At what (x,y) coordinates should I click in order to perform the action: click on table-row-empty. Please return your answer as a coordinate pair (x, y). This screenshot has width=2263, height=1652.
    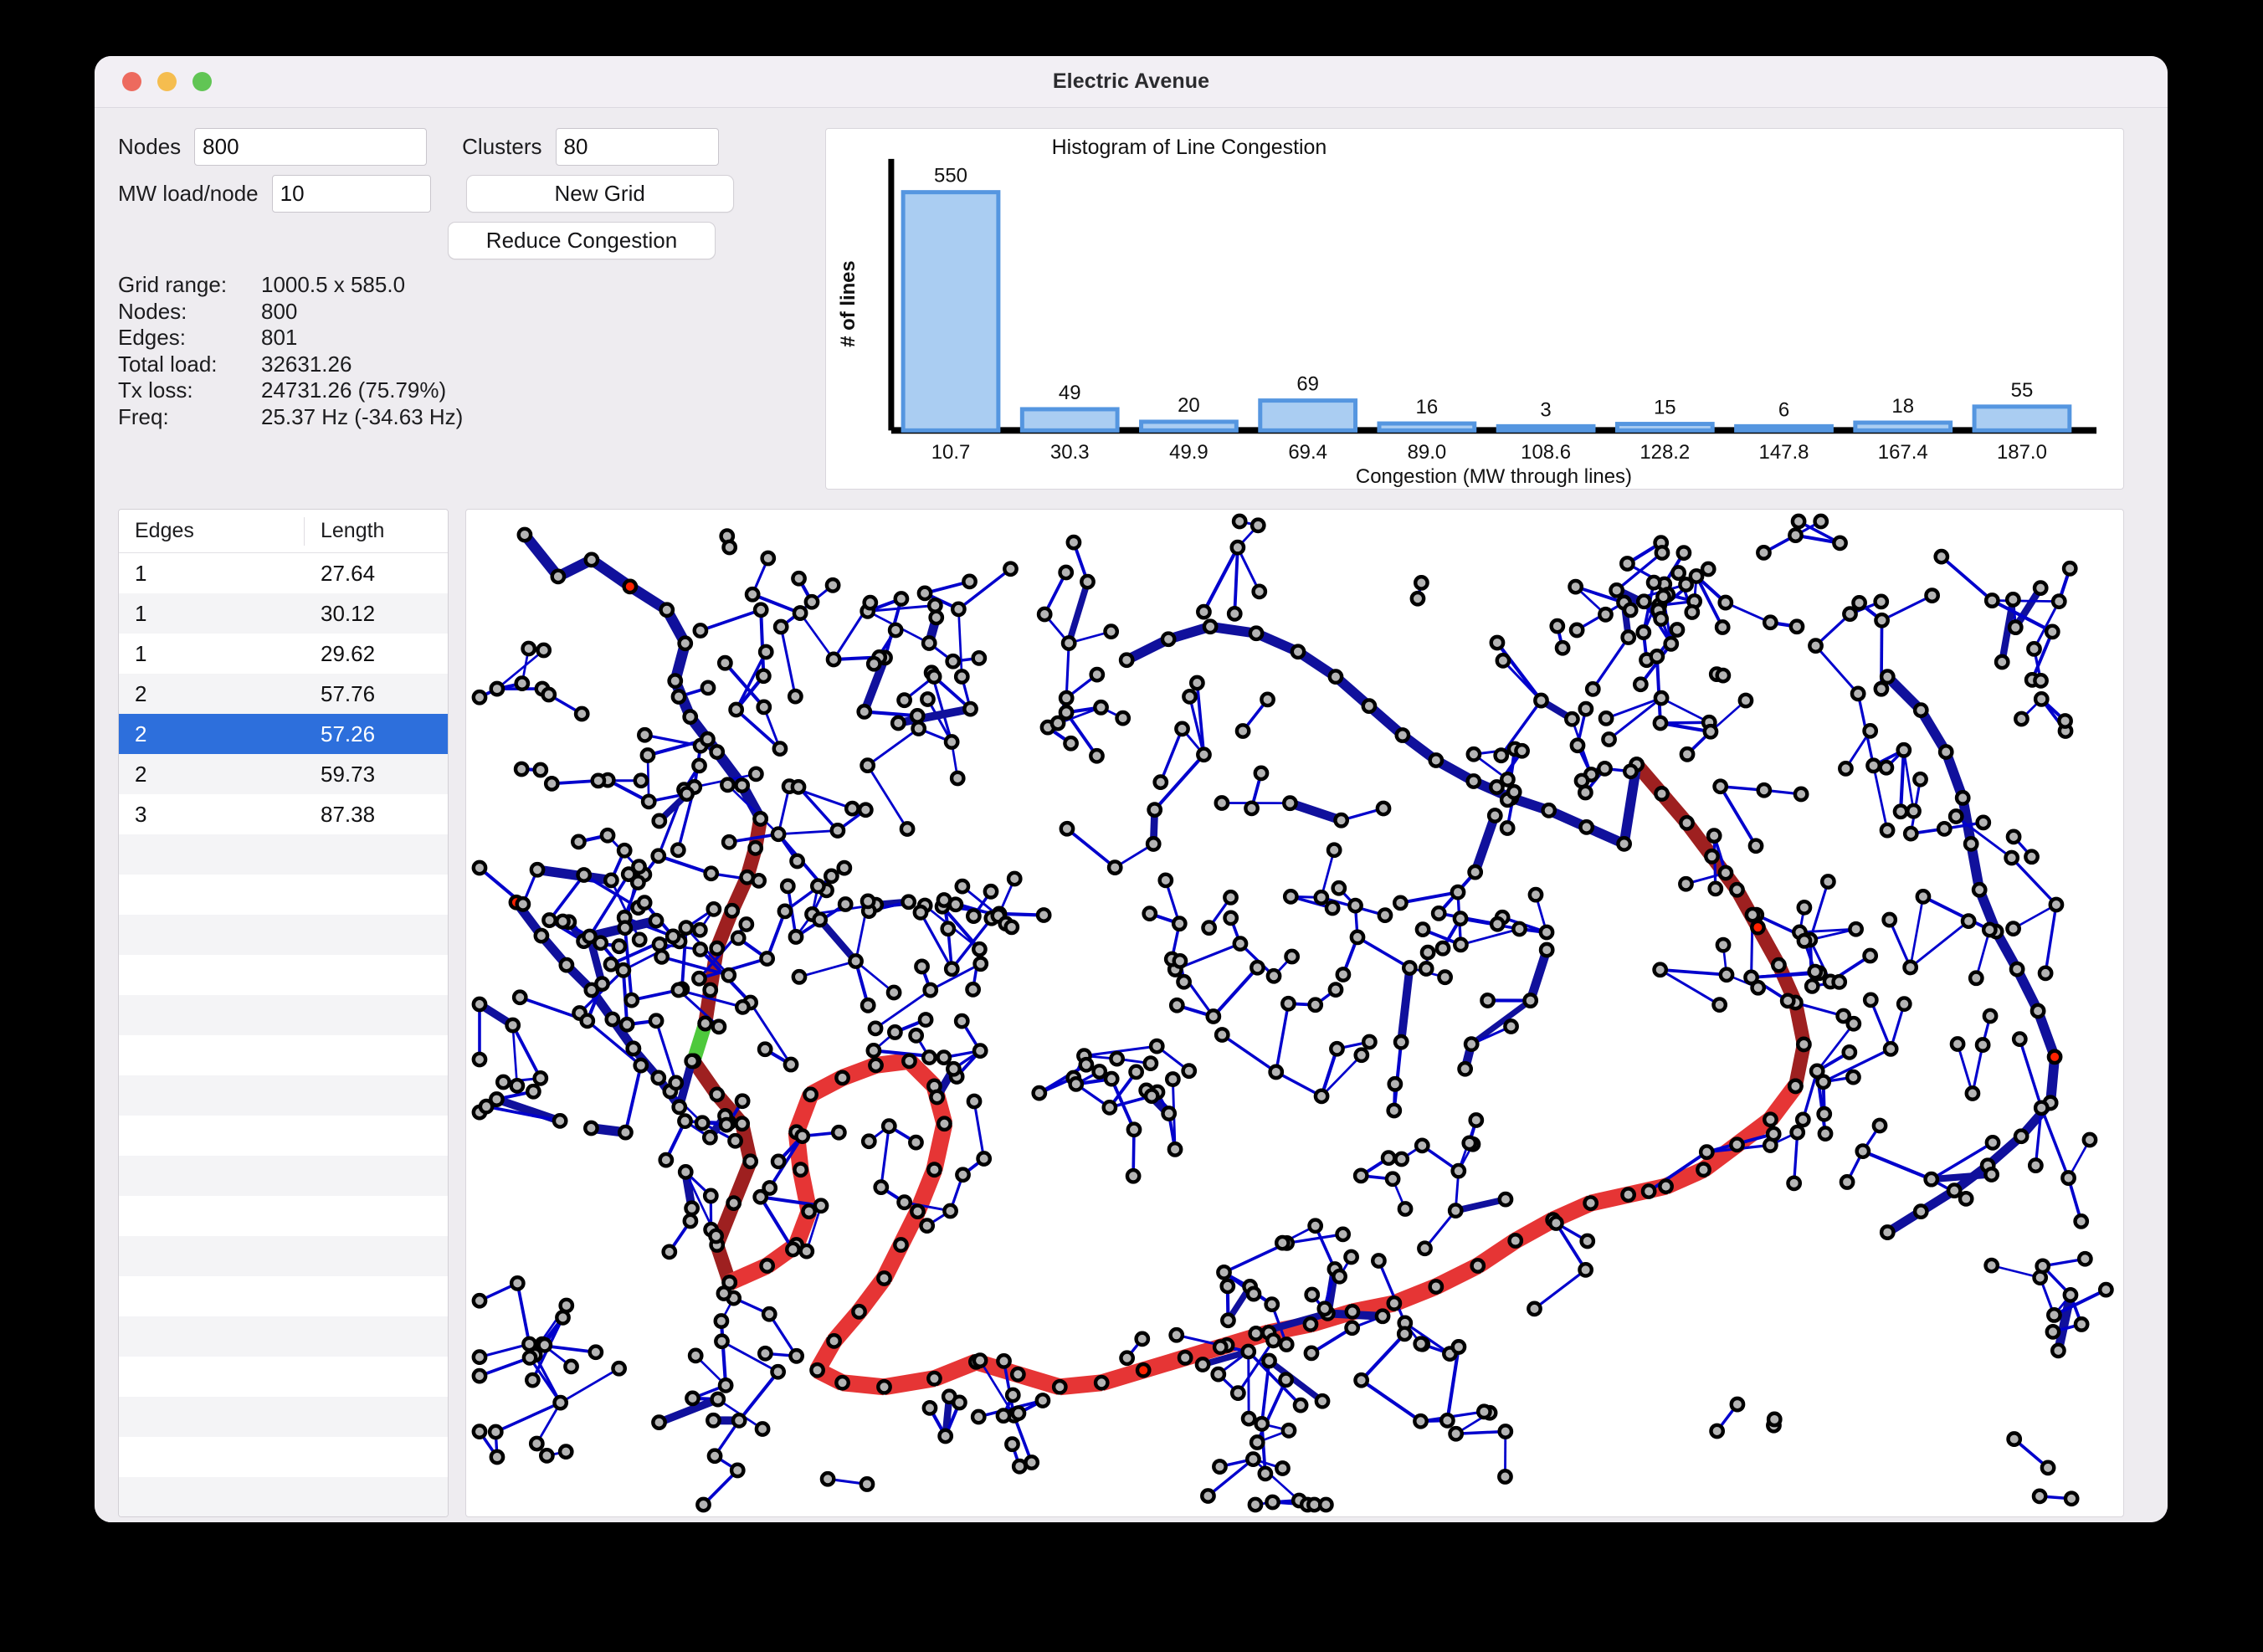
    Looking at the image, I should click on (283, 1296).